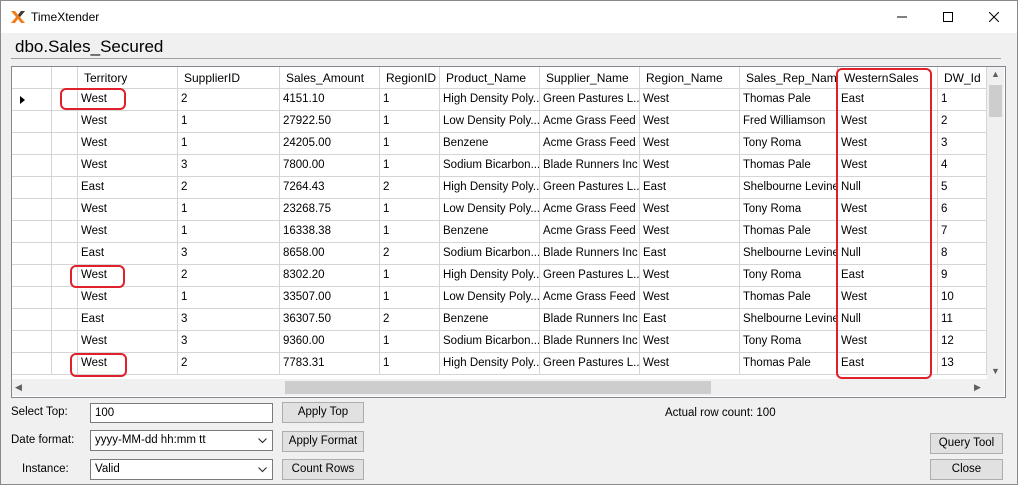 The height and width of the screenshot is (485, 1018). What do you see at coordinates (323, 412) in the screenshot?
I see `apply-top-button: Apply Top` at bounding box center [323, 412].